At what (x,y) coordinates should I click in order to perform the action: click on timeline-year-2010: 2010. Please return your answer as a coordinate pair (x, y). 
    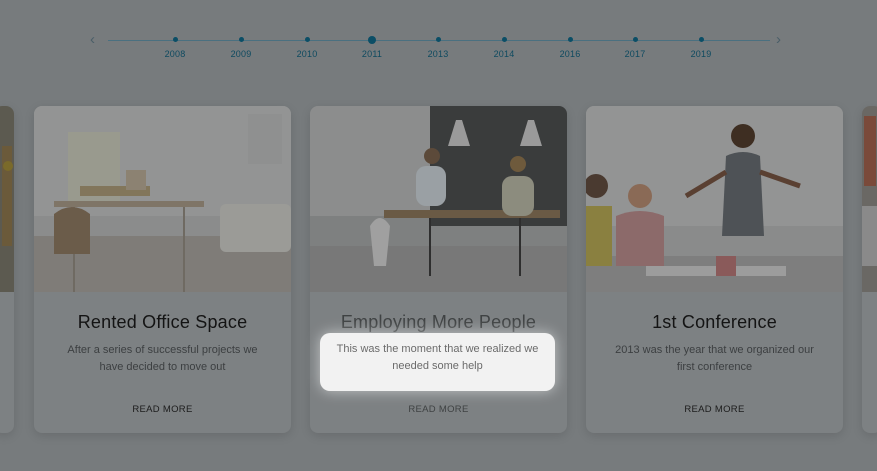
    Looking at the image, I should click on (307, 47).